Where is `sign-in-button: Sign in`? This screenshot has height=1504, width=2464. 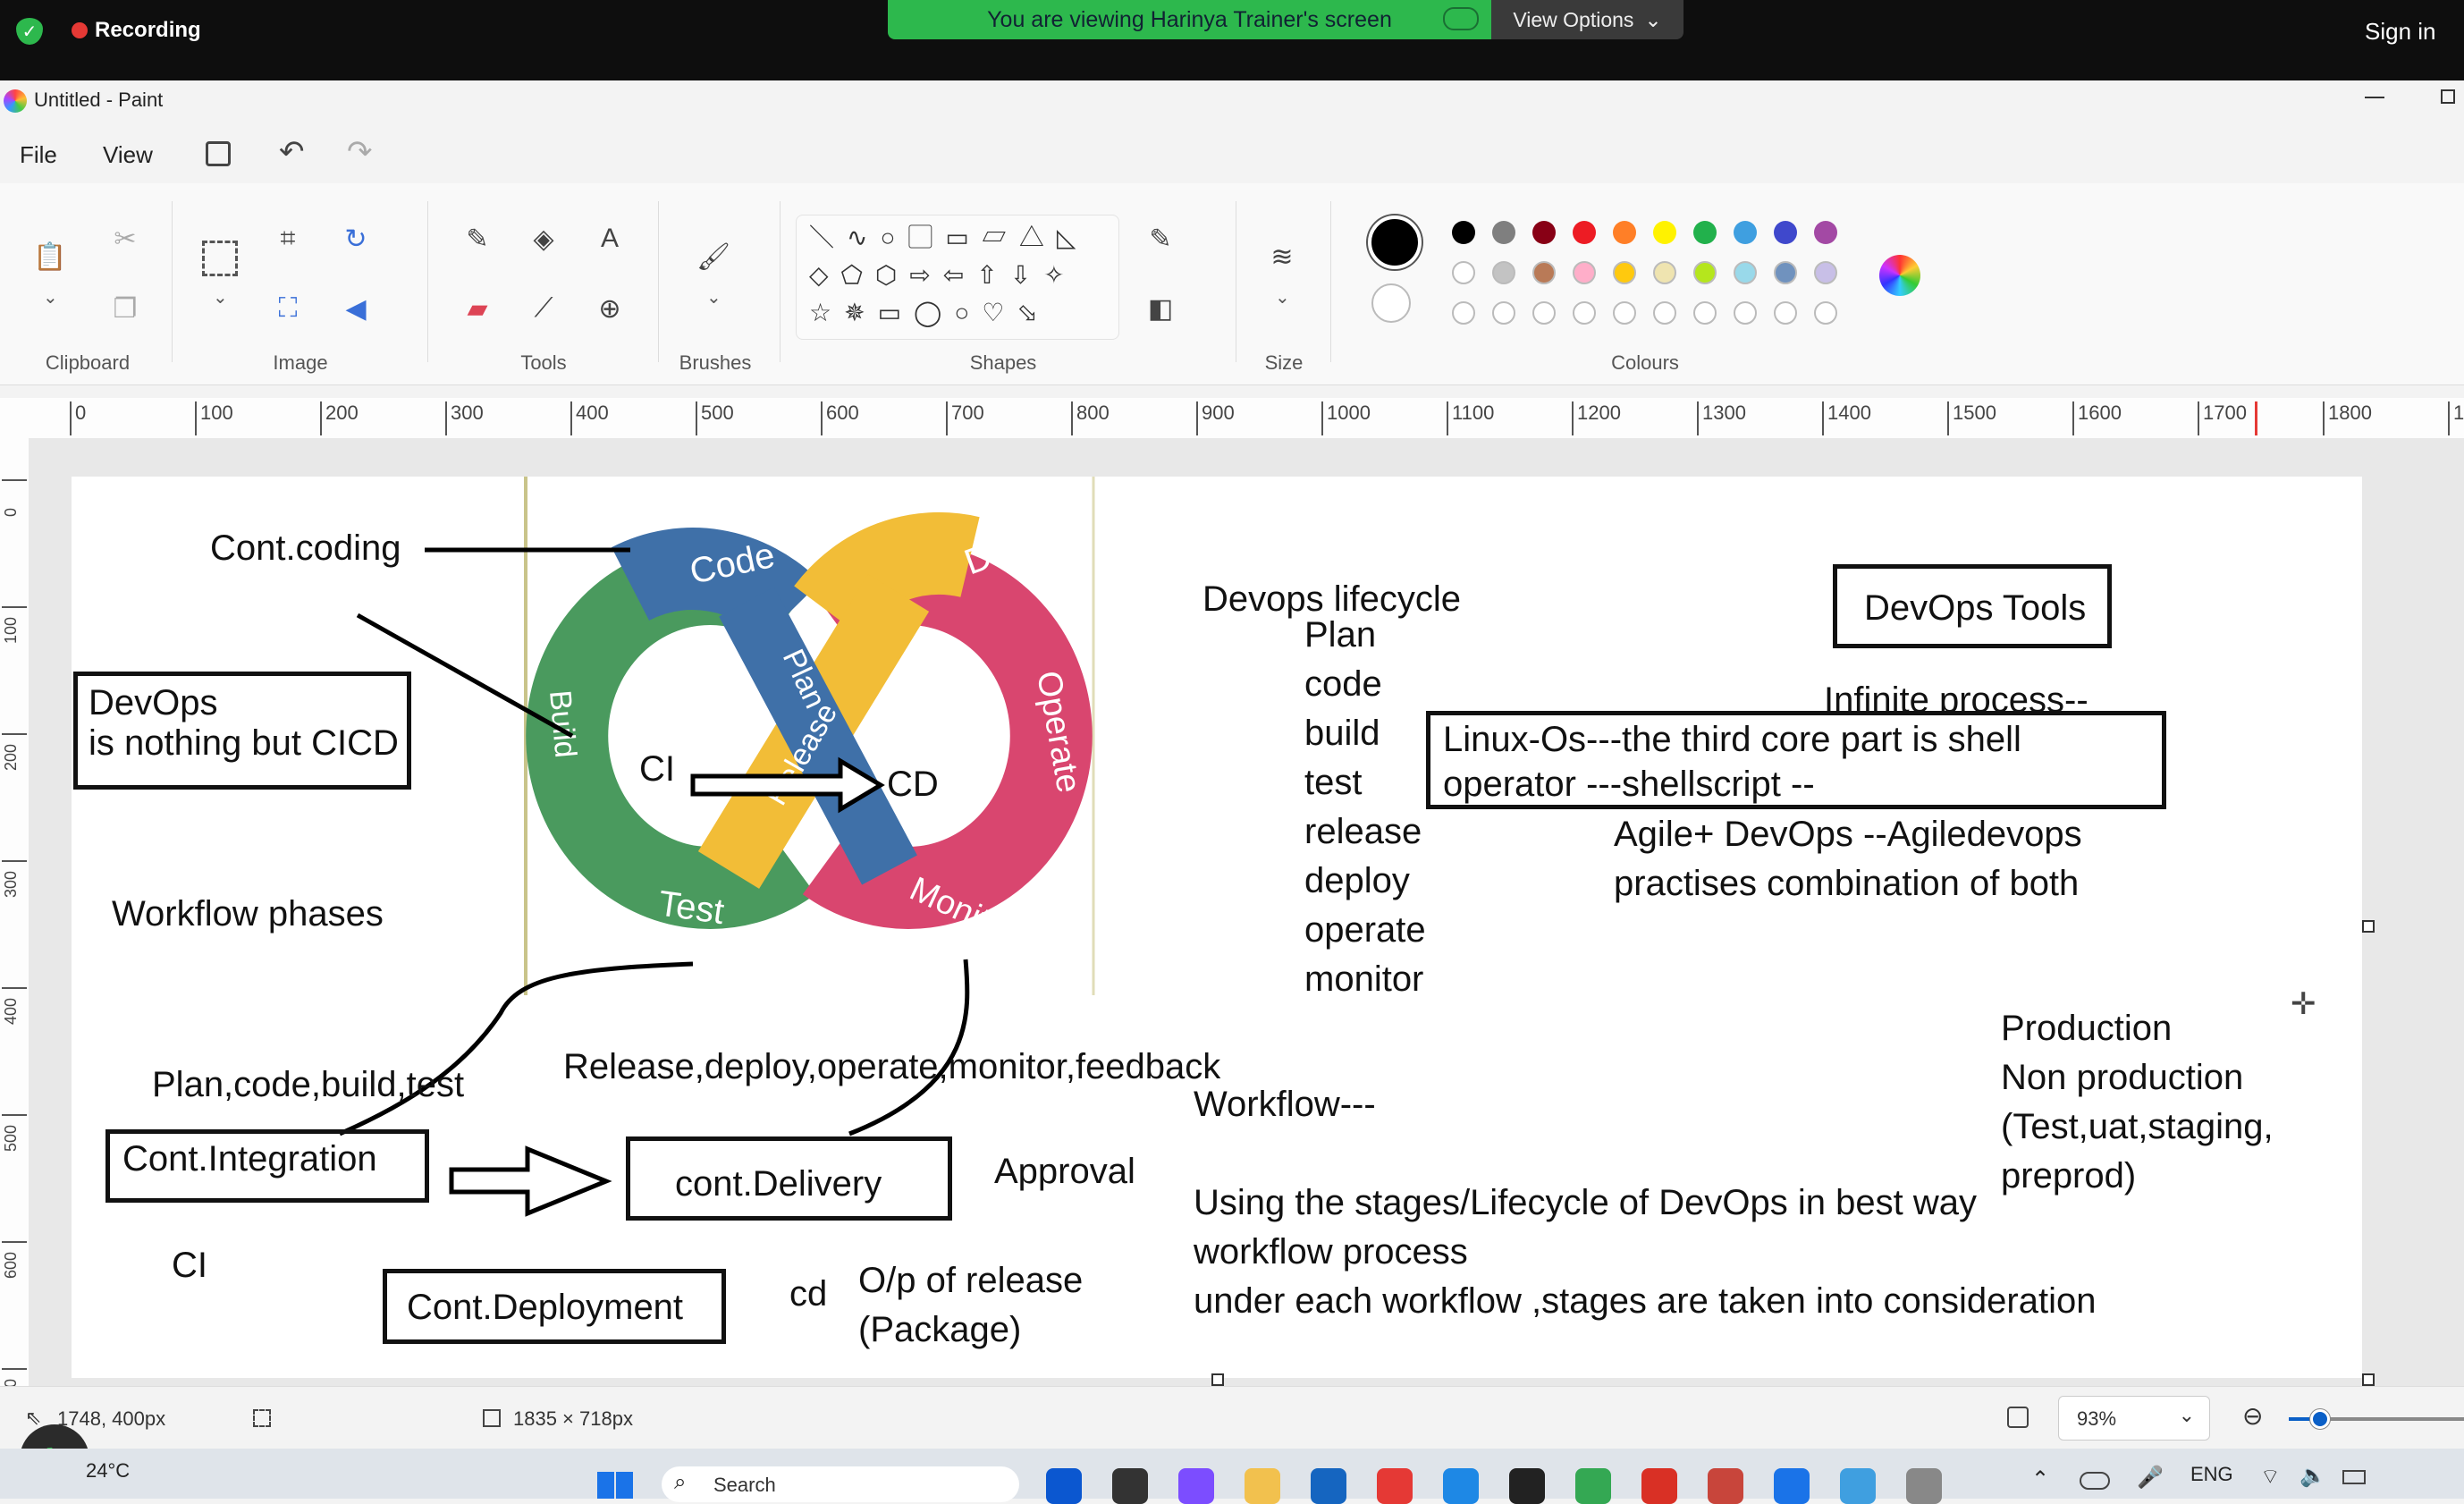
sign-in-button: Sign in is located at coordinates (2400, 32).